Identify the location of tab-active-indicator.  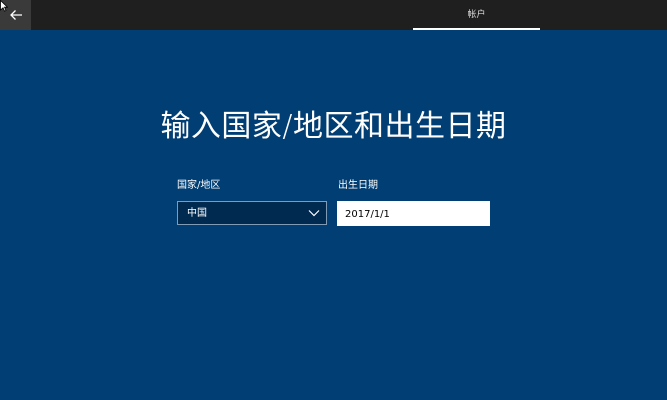
(476, 29).